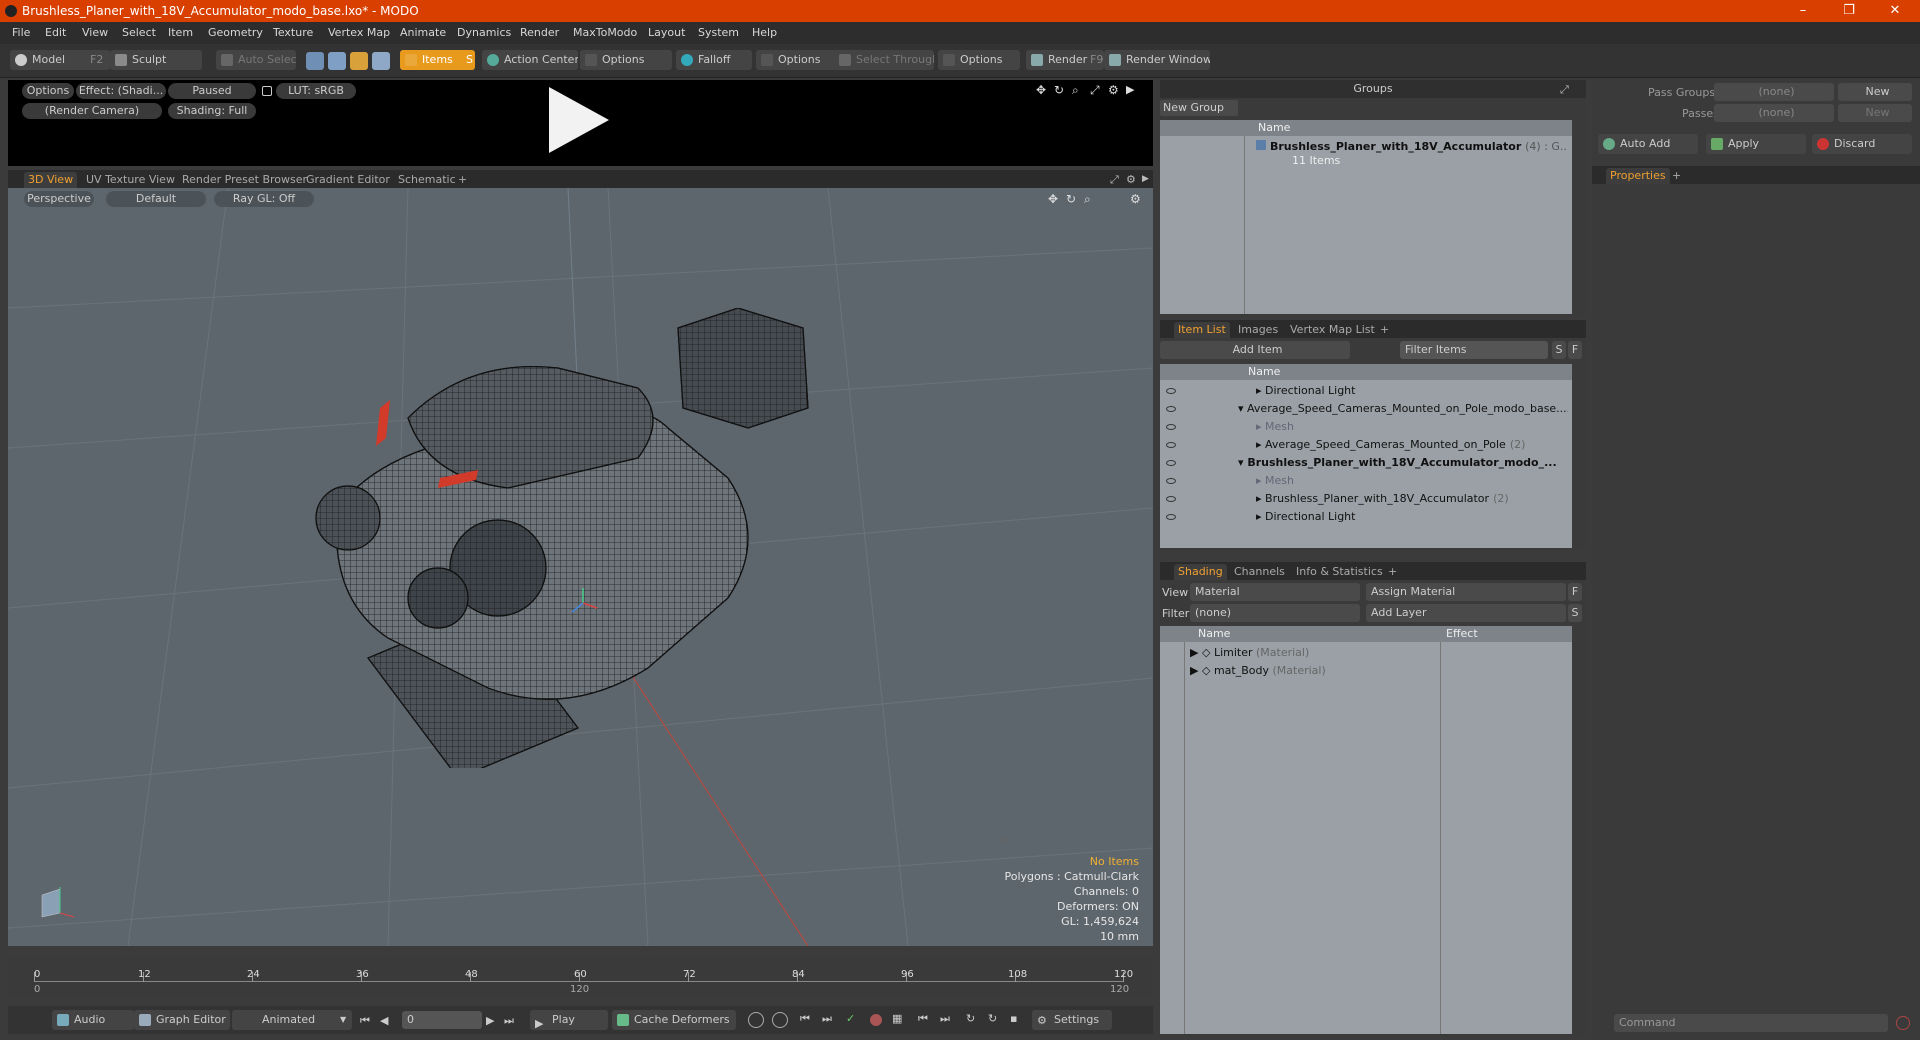 This screenshot has width=1920, height=1040. I want to click on auto-select-button: Auto Select, so click(256, 60).